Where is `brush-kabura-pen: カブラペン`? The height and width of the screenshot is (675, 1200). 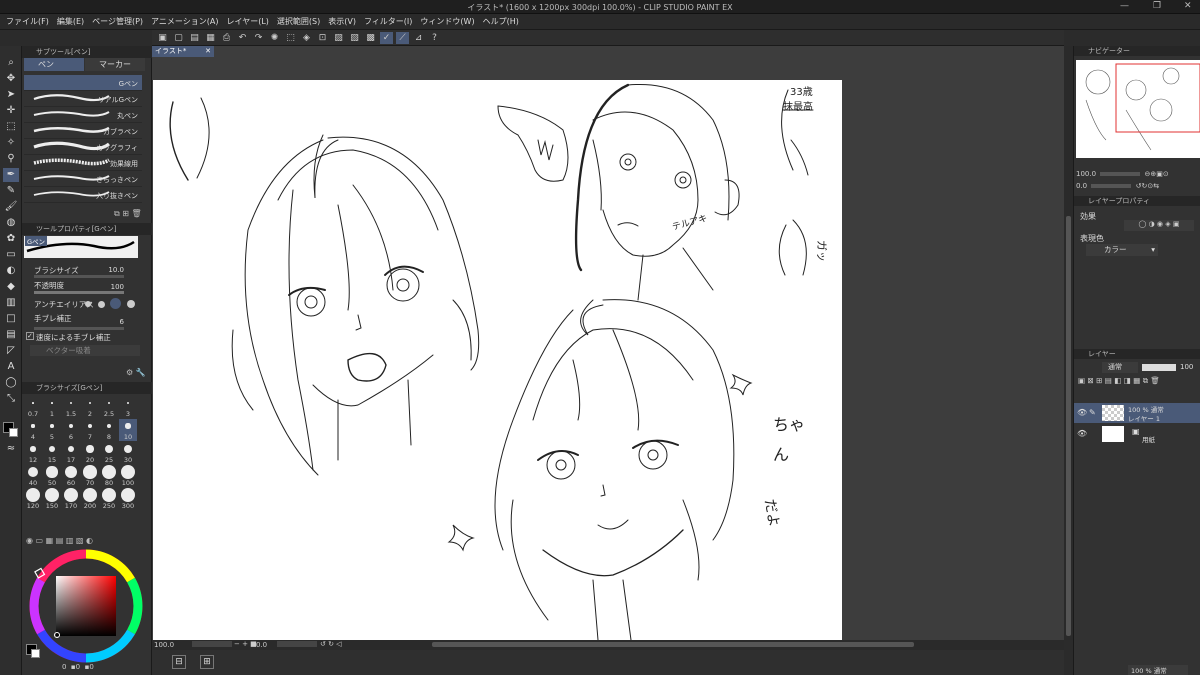
brush-kabura-pen: カブラペン is located at coordinates (83, 131).